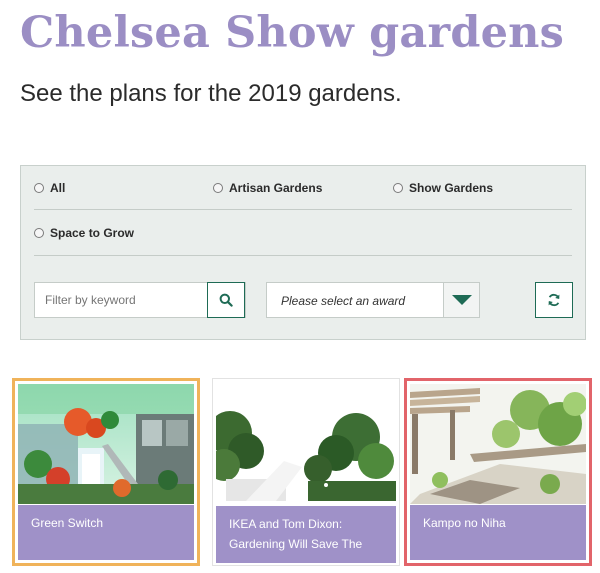  What do you see at coordinates (498, 532) in the screenshot?
I see `garden-card-title: Kampo no Niha` at bounding box center [498, 532].